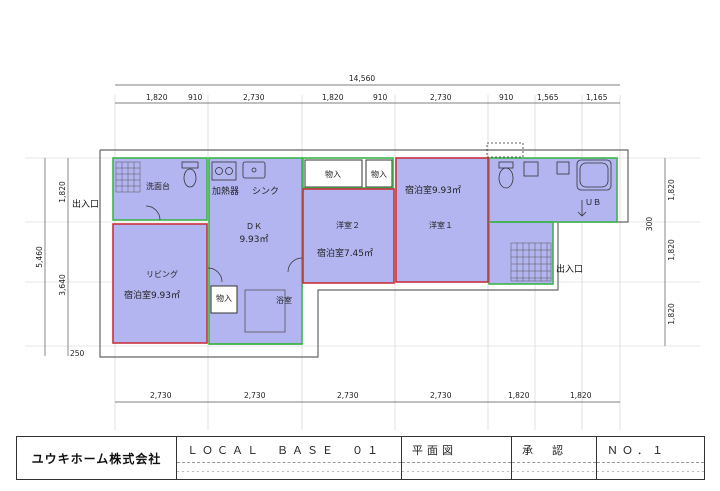 Image resolution: width=720 pixels, height=491 pixels. I want to click on left-seg-1: 1,820, so click(62, 192).